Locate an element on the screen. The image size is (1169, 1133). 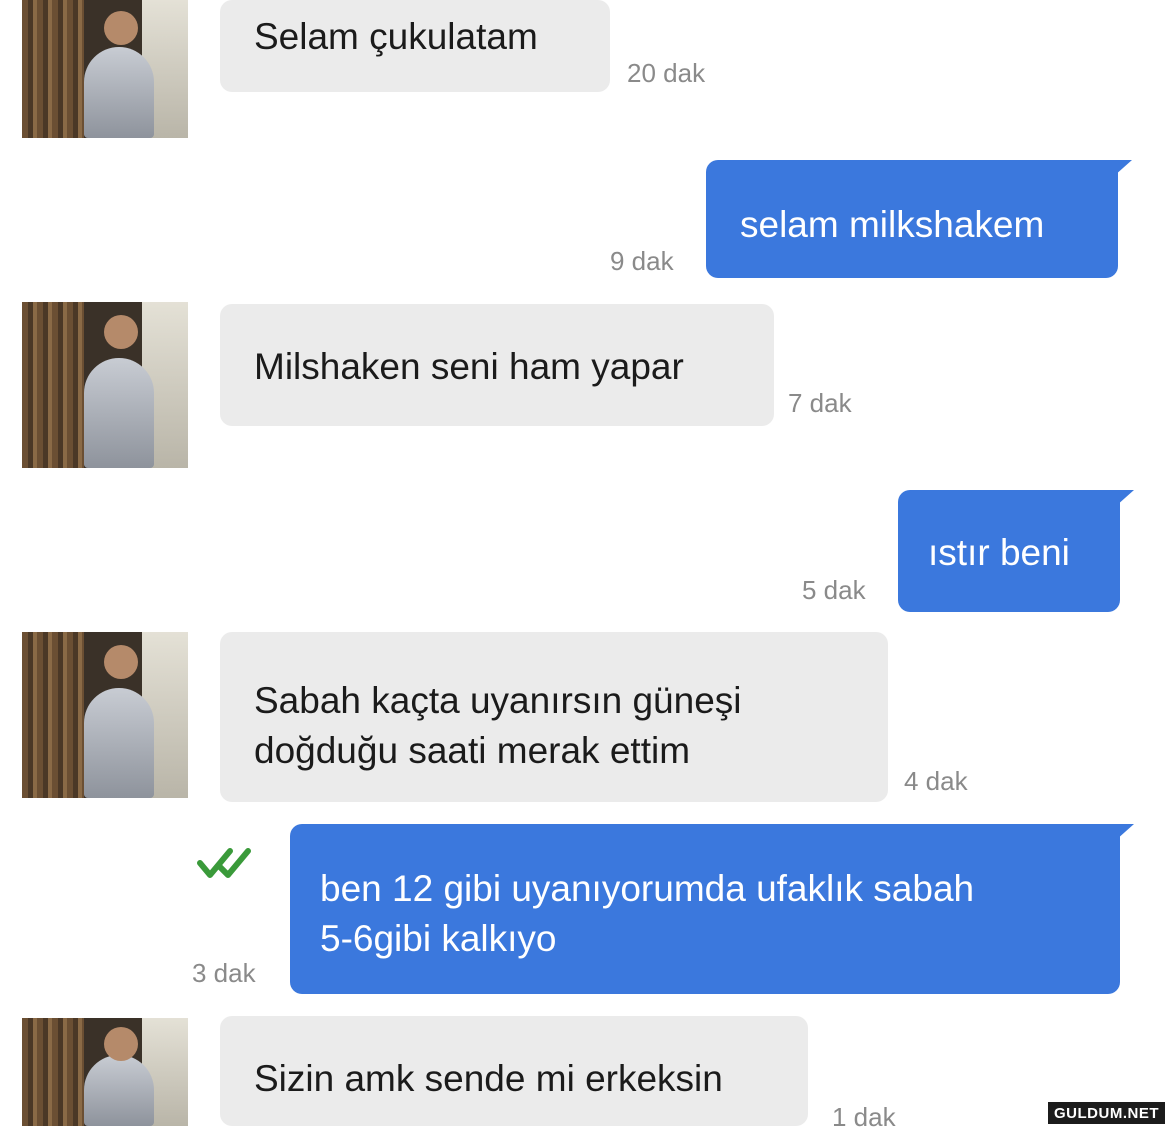
incoming-message-bubble: Sizin amk sende mi erkeksin is located at coordinates (514, 1071).